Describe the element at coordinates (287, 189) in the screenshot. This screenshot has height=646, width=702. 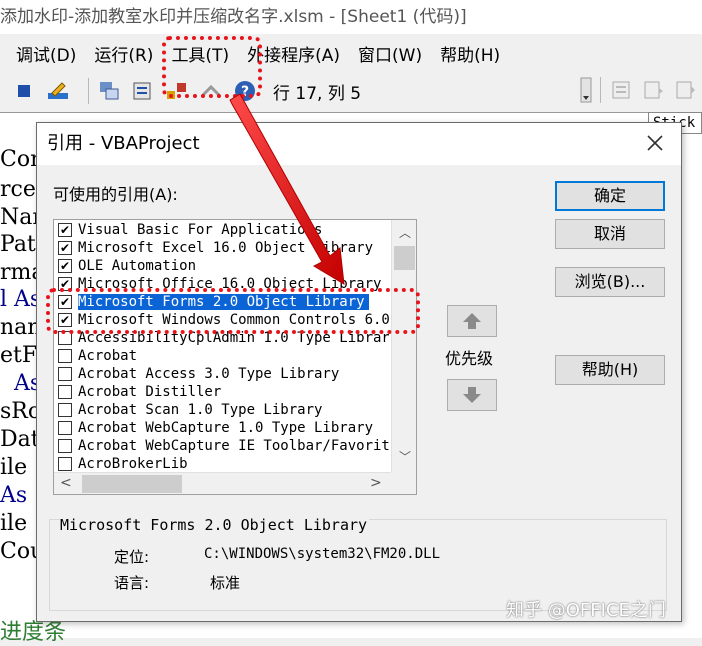
I see `red-arrow-annotation` at that location.